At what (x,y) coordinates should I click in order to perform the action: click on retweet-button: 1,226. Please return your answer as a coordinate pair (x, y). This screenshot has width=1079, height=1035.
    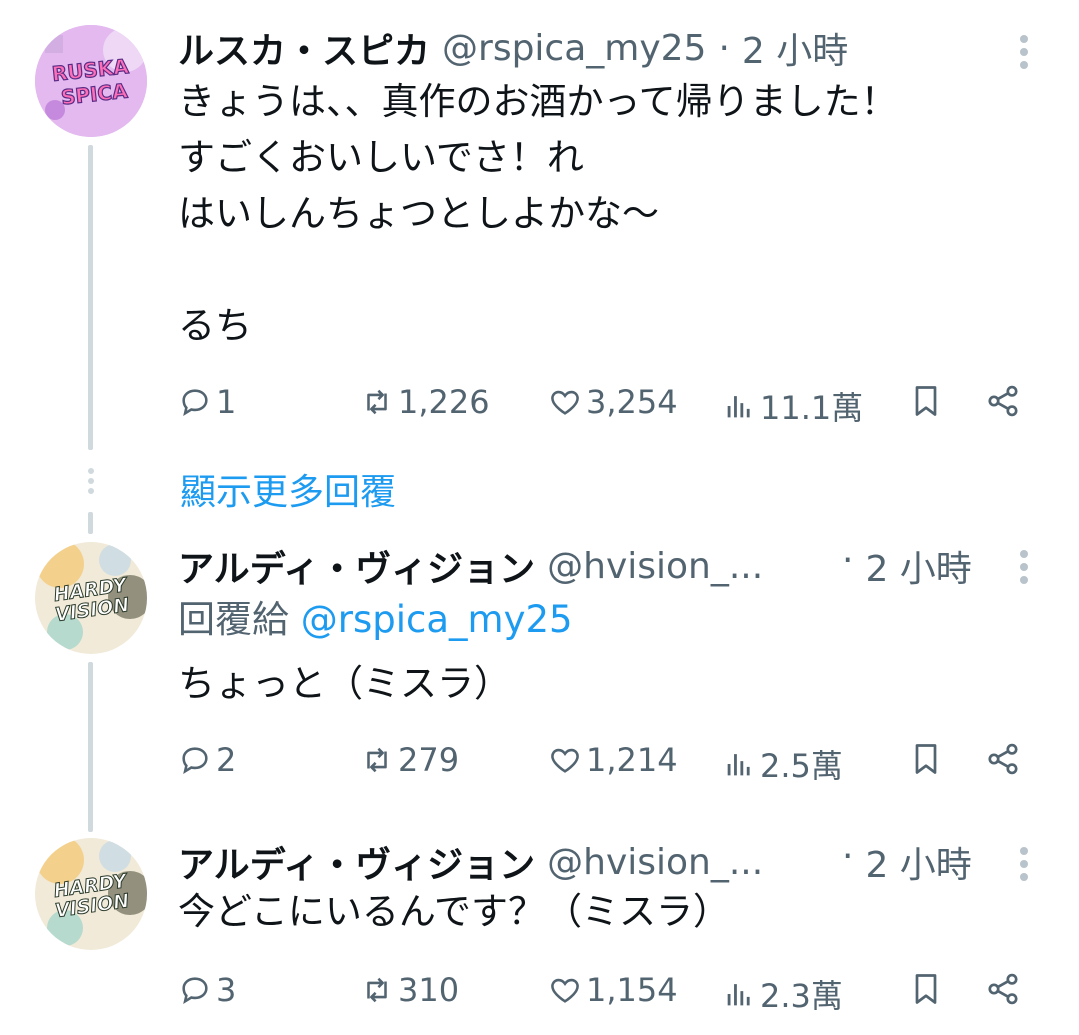
    Looking at the image, I should click on (425, 402).